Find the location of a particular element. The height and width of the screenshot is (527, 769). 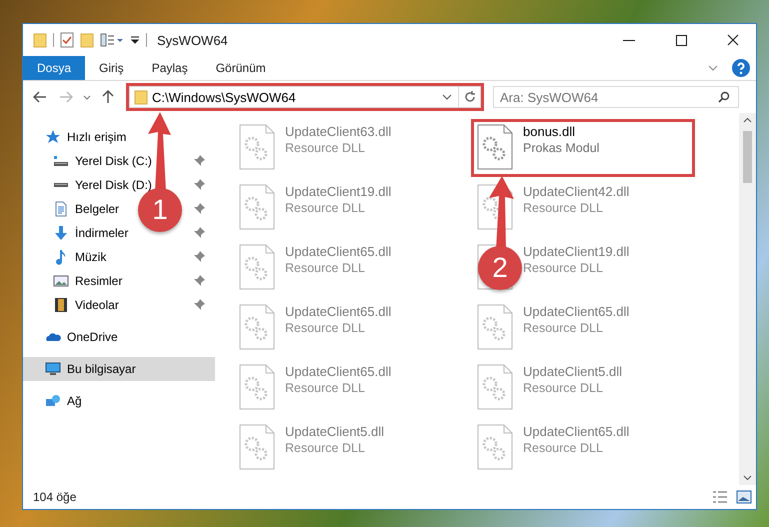

ribbon-tab: Giriş is located at coordinates (111, 68).